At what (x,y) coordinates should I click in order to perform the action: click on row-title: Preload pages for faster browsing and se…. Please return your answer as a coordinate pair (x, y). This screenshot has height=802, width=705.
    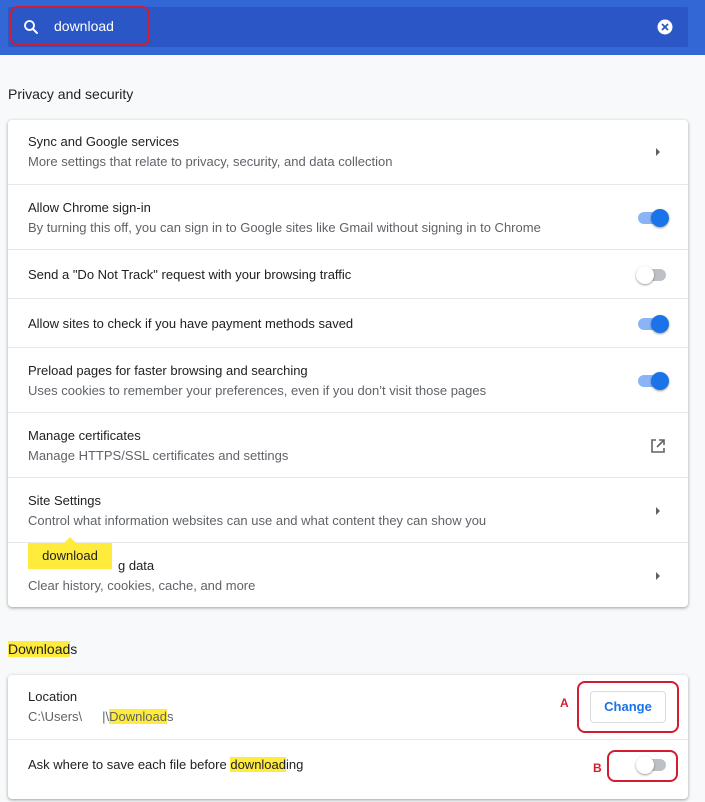
    Looking at the image, I should click on (168, 370).